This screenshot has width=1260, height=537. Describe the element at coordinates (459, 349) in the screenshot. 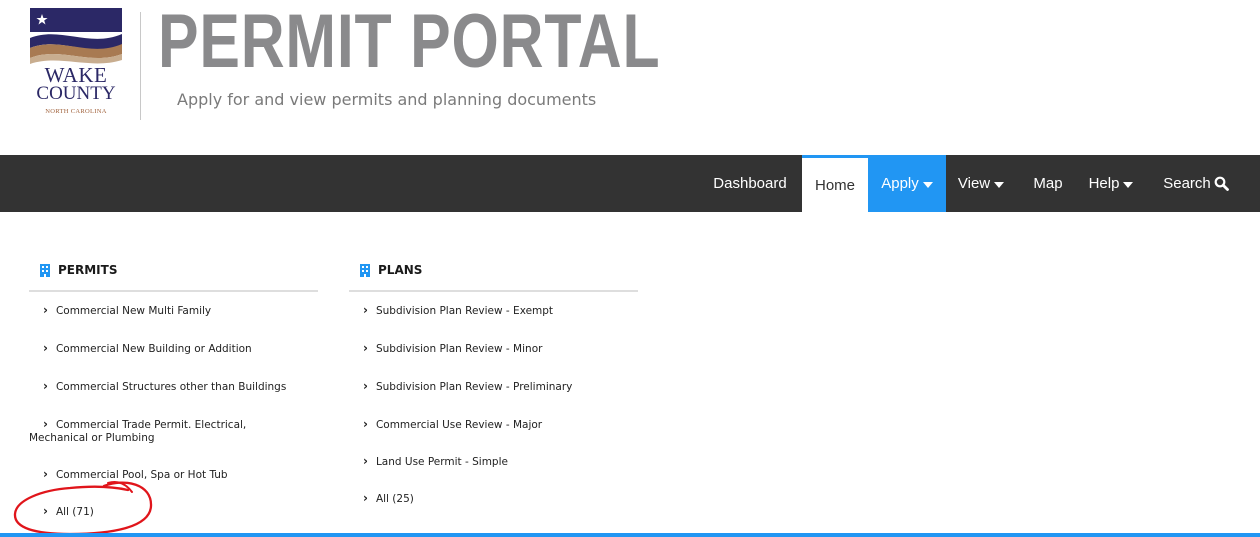

I see `list-item-label: Subdivision Plan Review - Minor` at that location.